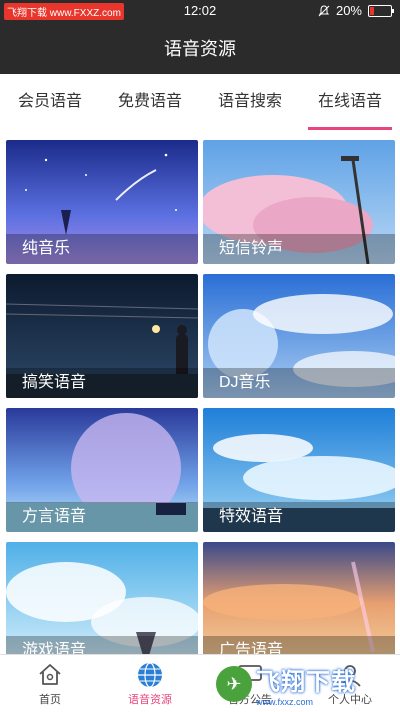  I want to click on tile-label: 游戏语音, so click(102, 645).